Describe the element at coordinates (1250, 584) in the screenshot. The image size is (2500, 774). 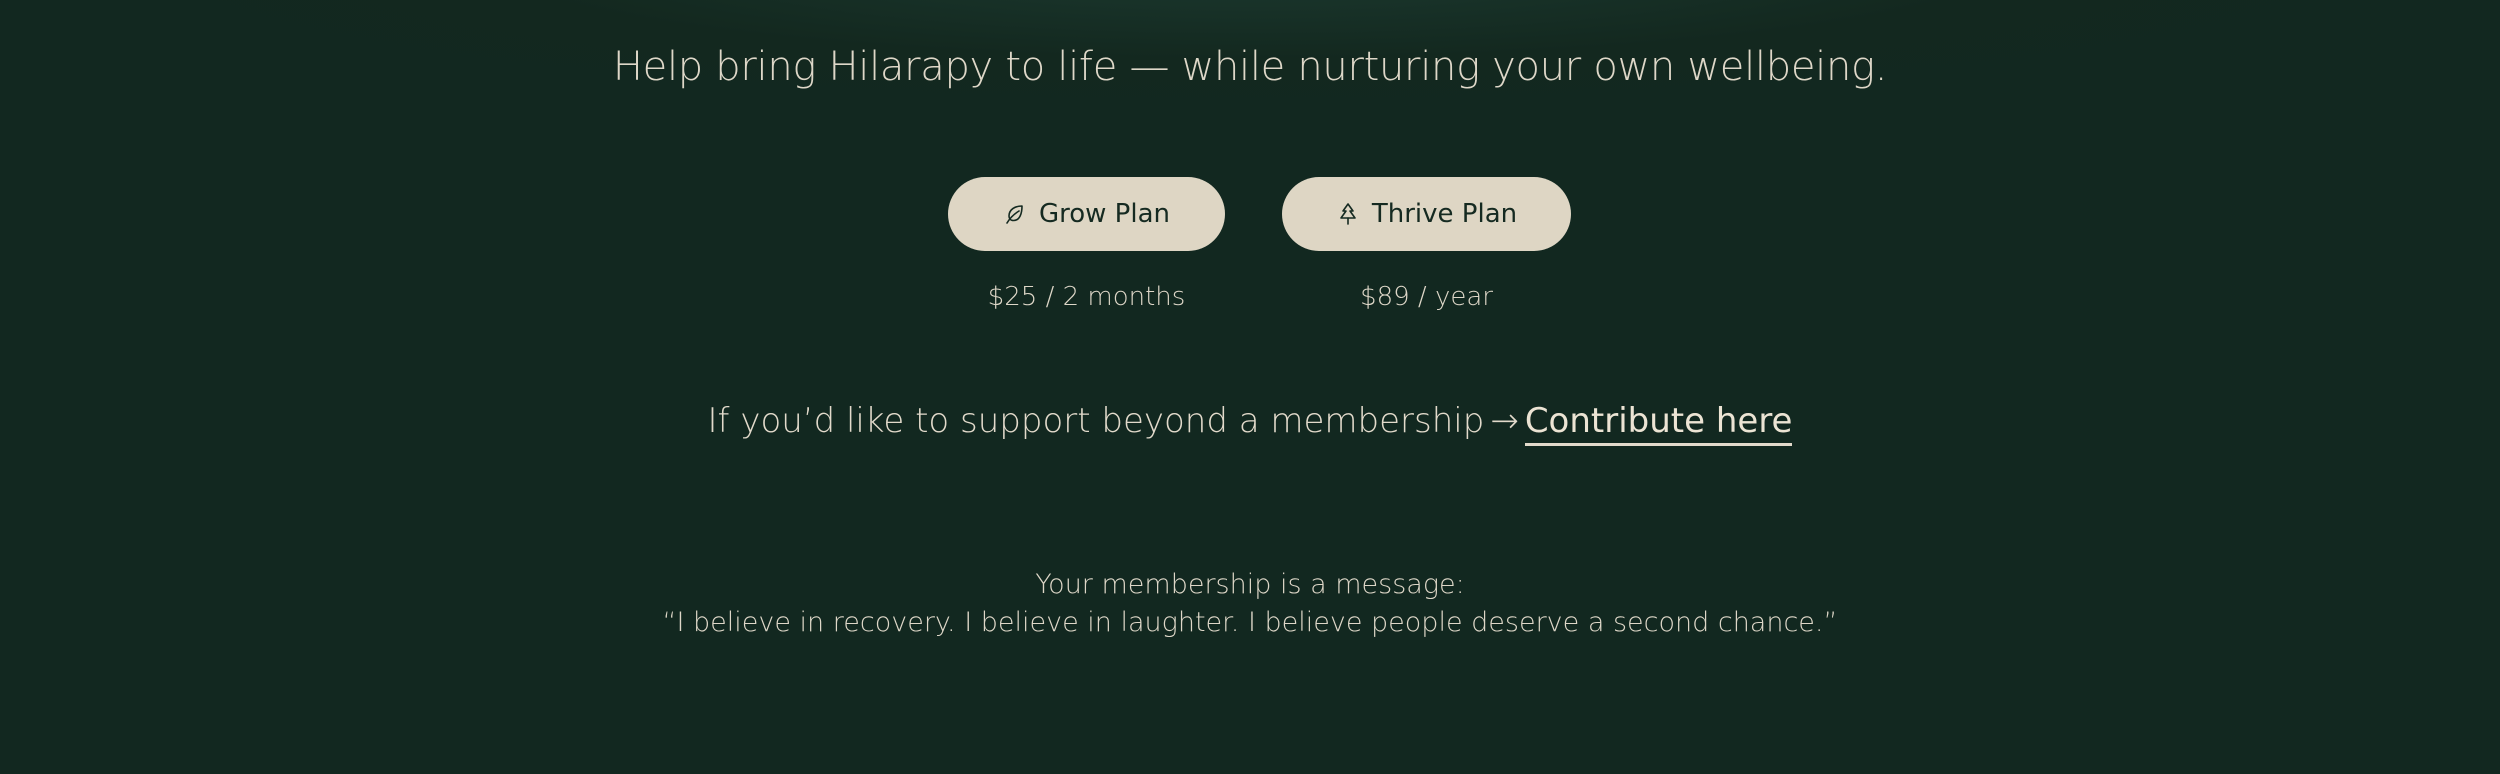
I see `message-intro: Your membership is a message:` at that location.